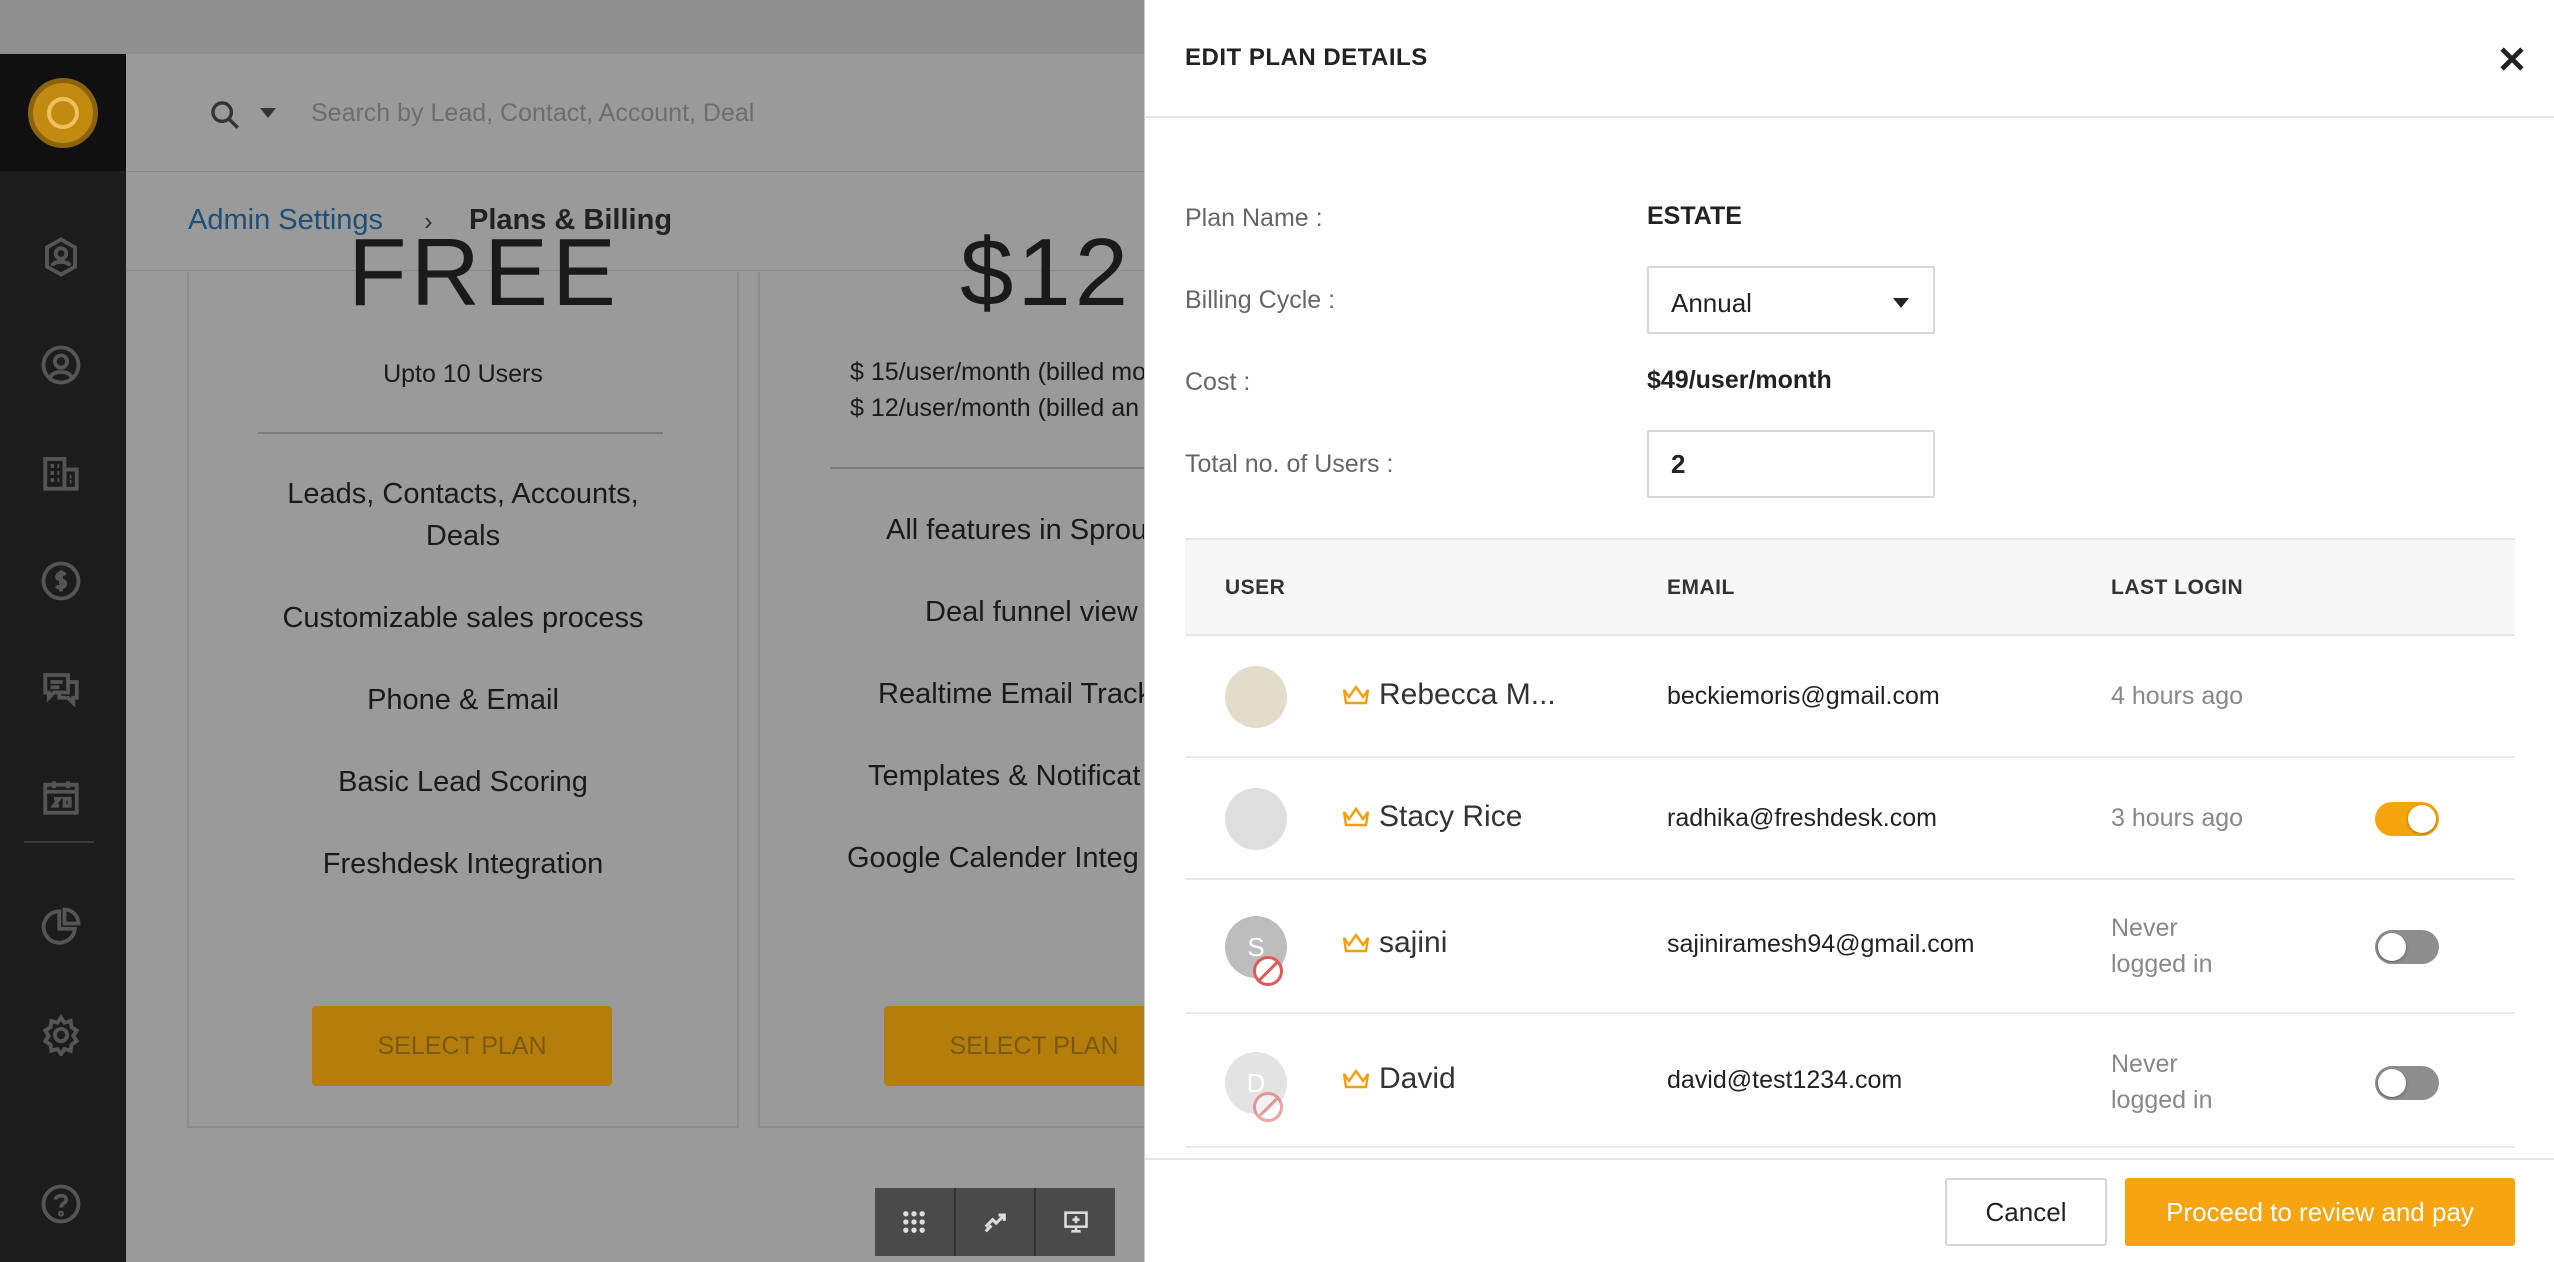 This screenshot has height=1262, width=2554. What do you see at coordinates (1694, 216) in the screenshot?
I see `plan-name-value: ESTATE` at bounding box center [1694, 216].